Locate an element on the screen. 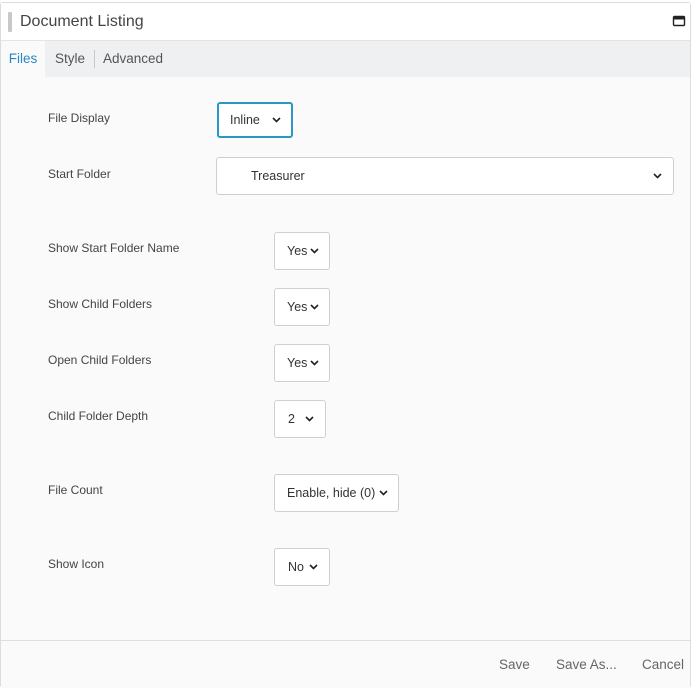 The height and width of the screenshot is (688, 692). file-display-select: Inline is located at coordinates (255, 120).